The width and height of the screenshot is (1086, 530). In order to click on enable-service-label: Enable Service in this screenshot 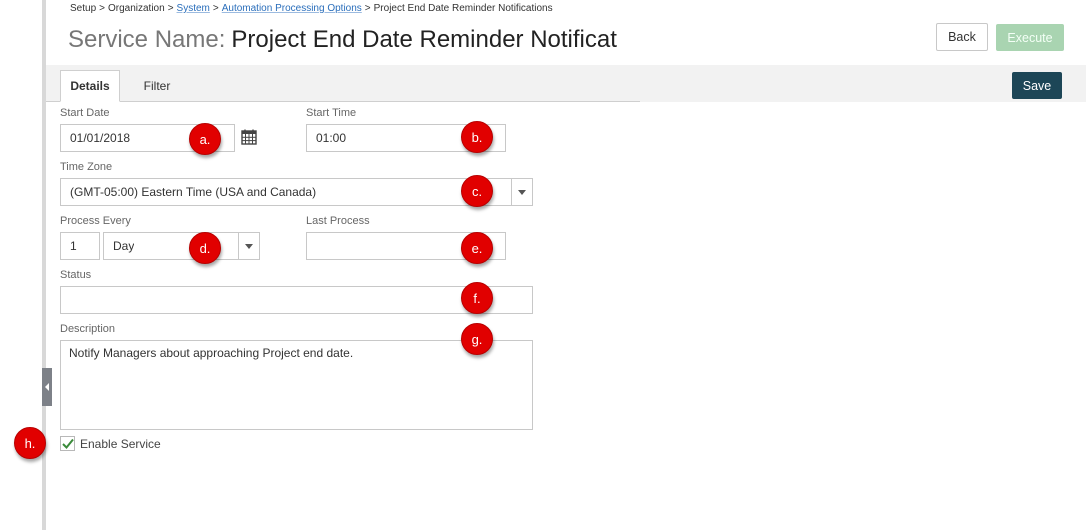, I will do `click(120, 444)`.